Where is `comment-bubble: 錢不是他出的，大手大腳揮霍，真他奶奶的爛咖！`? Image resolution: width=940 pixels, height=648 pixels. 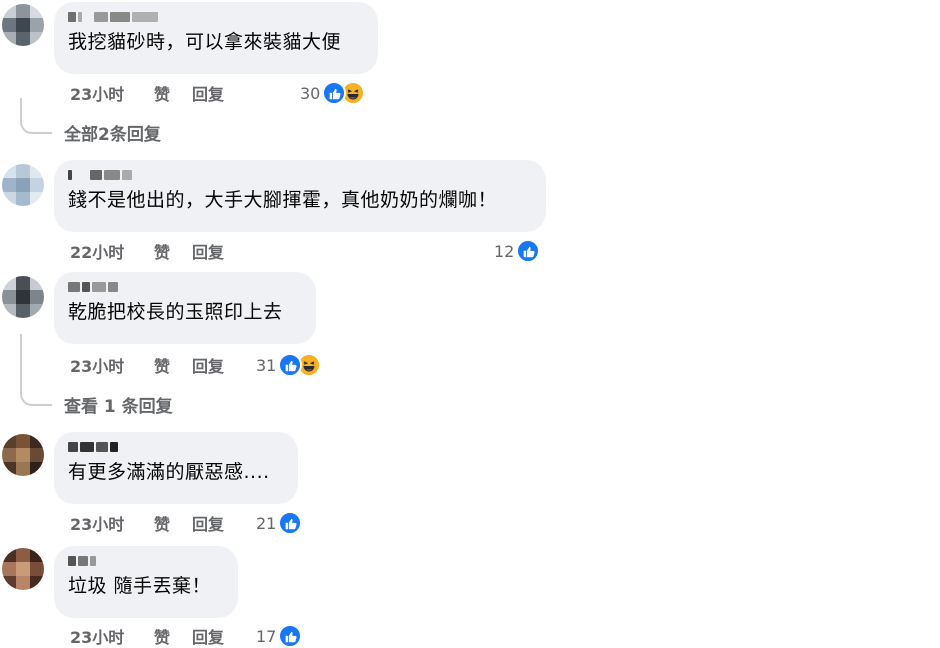 comment-bubble: 錢不是他出的，大手大腳揮霍，真他奶奶的爛咖！ is located at coordinates (300, 196).